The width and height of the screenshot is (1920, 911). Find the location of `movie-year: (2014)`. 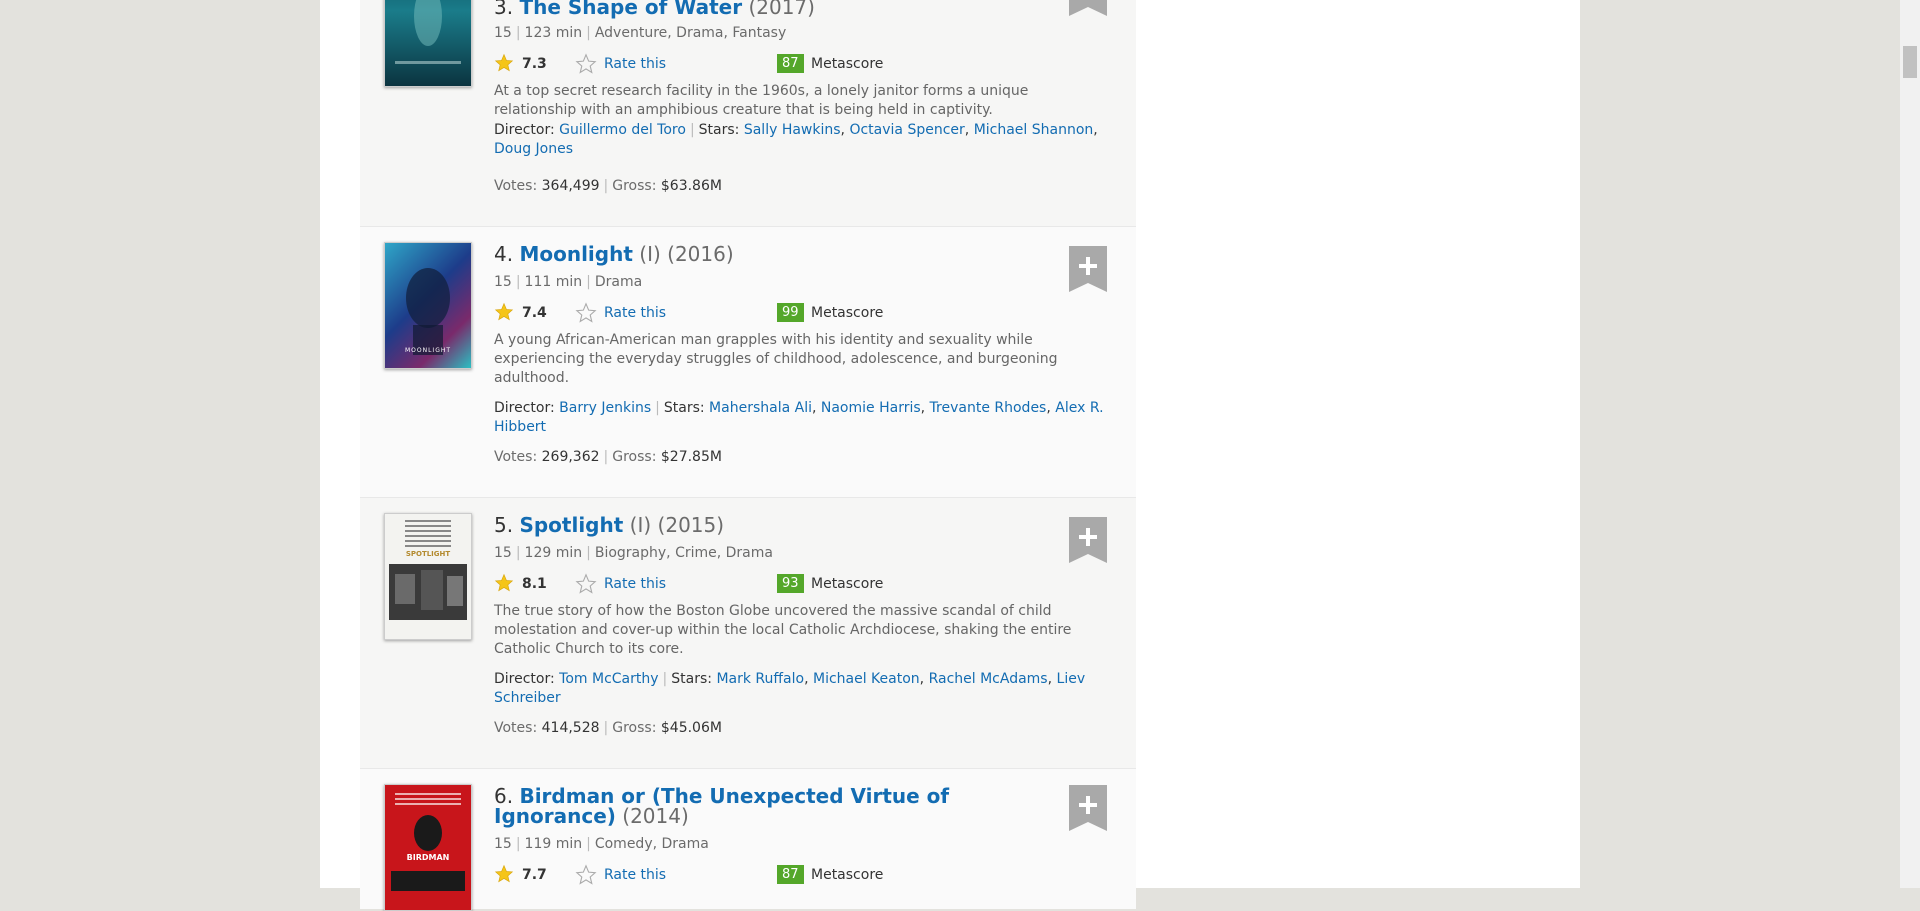

movie-year: (2014) is located at coordinates (655, 816).